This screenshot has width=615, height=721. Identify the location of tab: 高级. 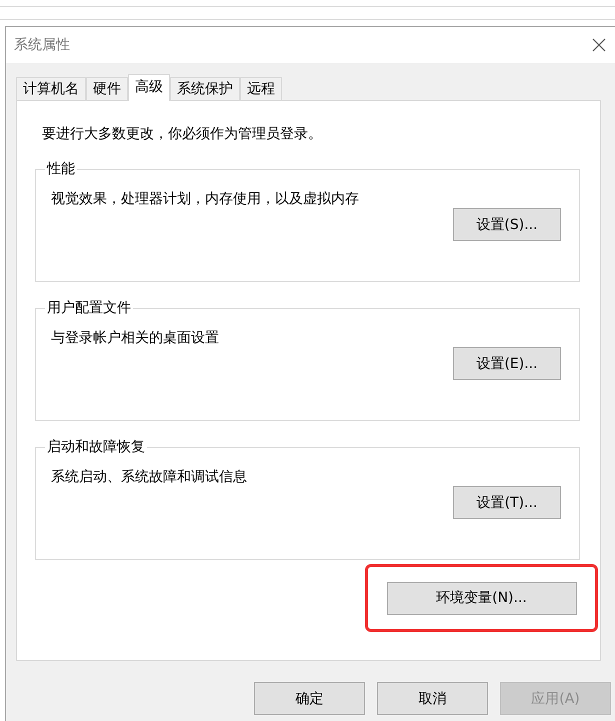
(149, 87).